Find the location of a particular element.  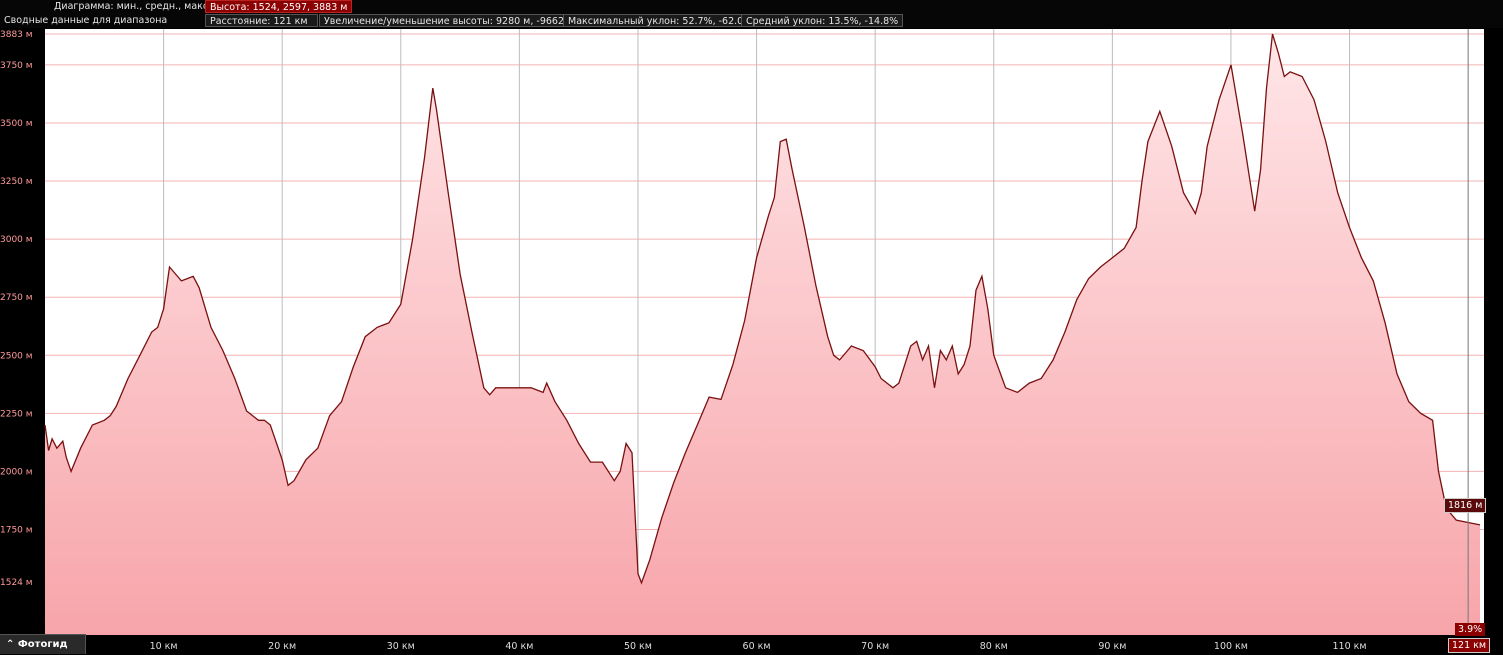

y-tick-label: 3000 м is located at coordinates (16, 240).